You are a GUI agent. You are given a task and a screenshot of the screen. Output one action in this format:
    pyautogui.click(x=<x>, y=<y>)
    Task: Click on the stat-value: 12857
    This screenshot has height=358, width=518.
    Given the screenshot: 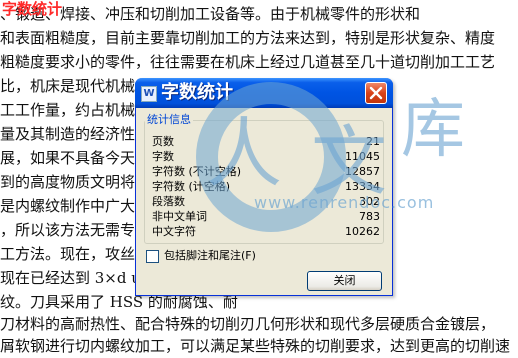 What is the action you would take?
    pyautogui.click(x=362, y=171)
    